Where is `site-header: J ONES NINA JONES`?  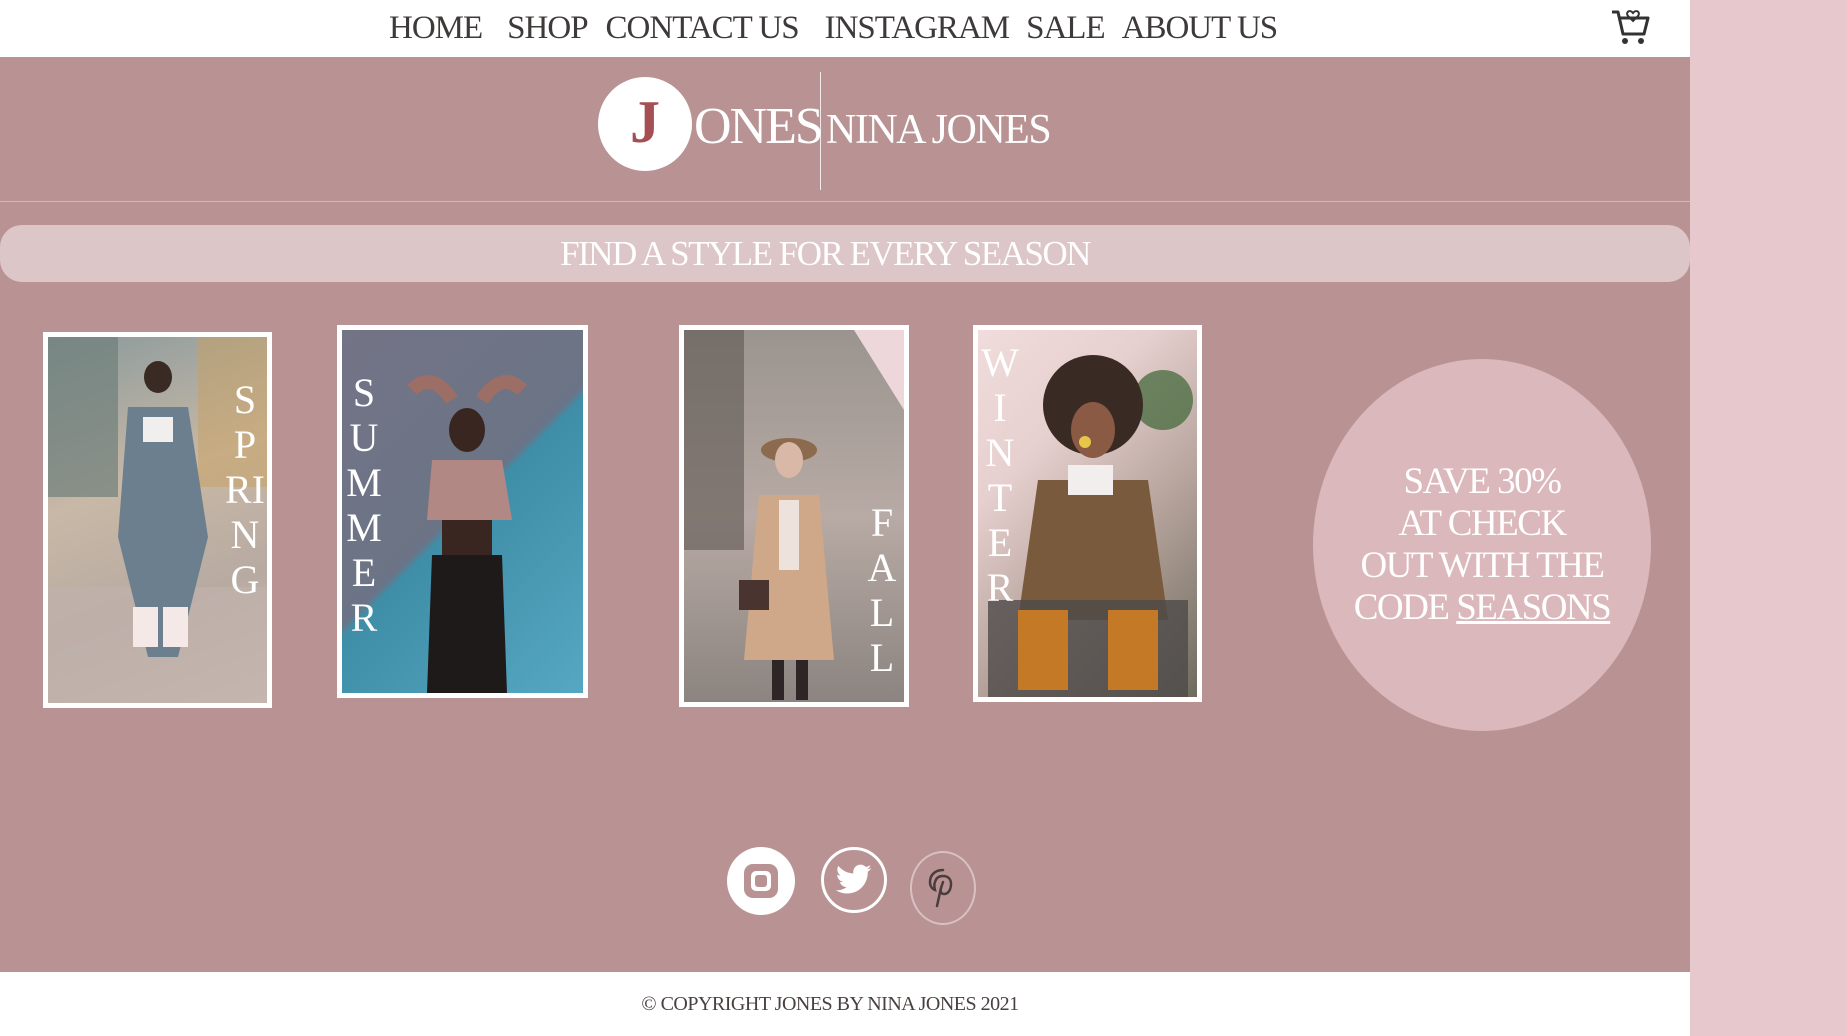
site-header: J ONES NINA JONES is located at coordinates (845, 129).